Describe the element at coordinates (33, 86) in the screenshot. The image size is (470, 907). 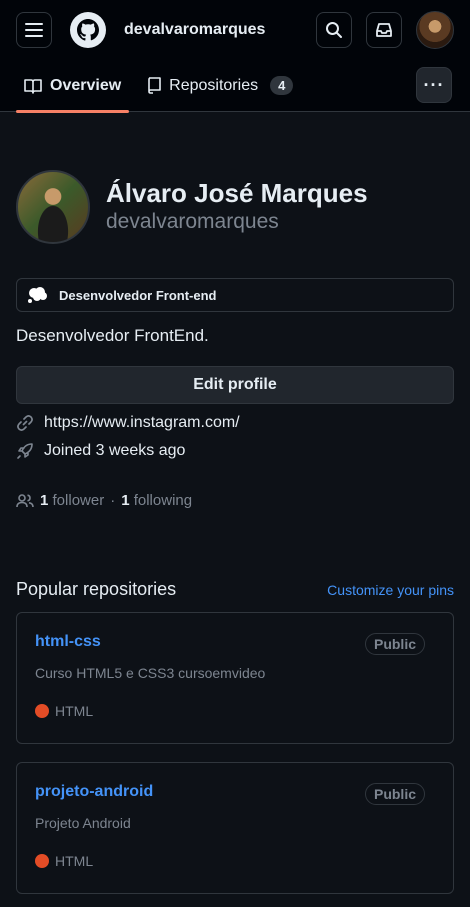
I see `book-icon` at that location.